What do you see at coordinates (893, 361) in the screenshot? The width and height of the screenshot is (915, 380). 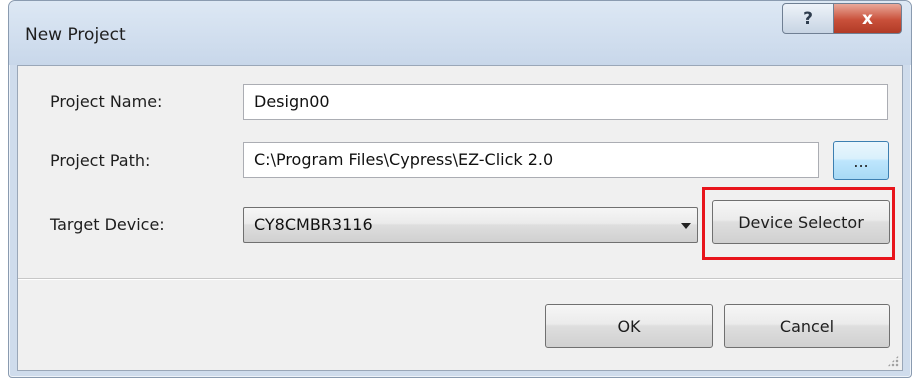 I see `resize-grip-icon` at bounding box center [893, 361].